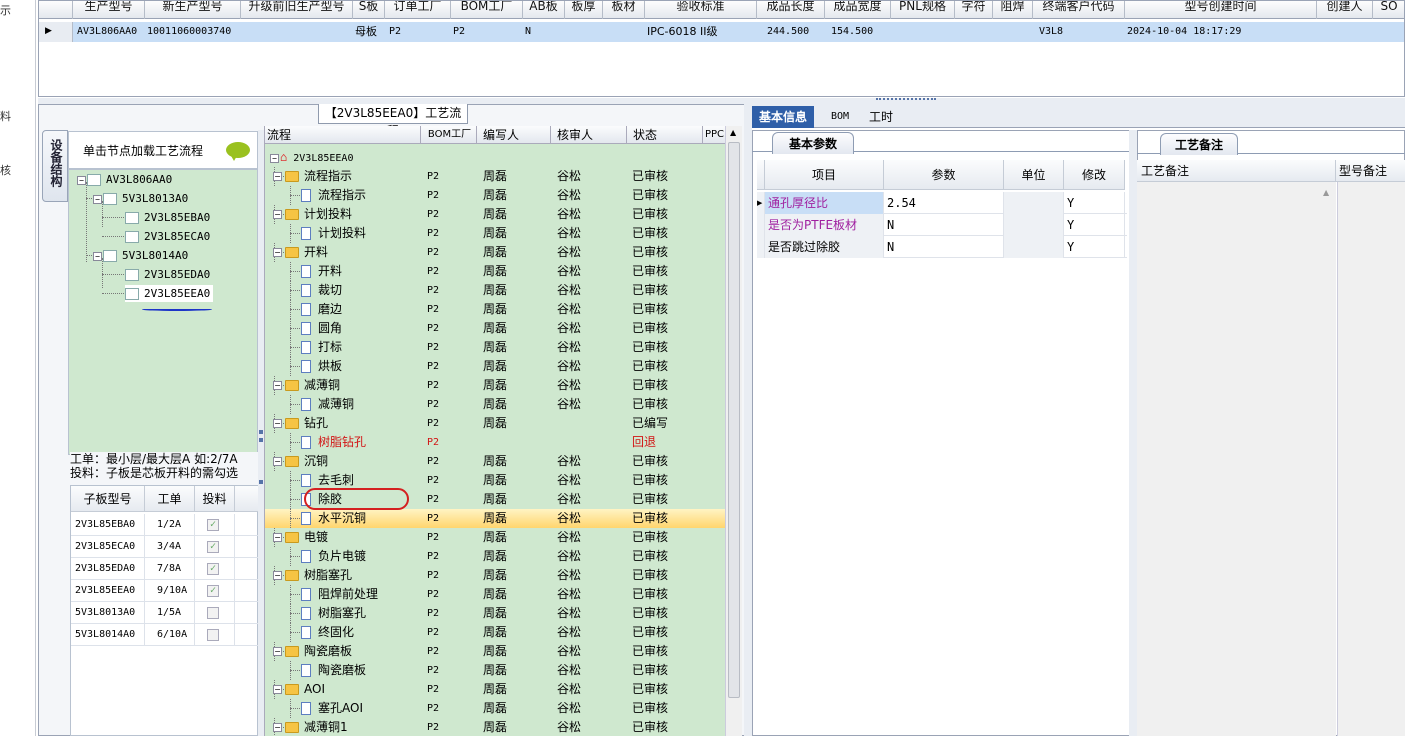  Describe the element at coordinates (1345, 10) in the screenshot. I see `col-header: 创建人` at that location.